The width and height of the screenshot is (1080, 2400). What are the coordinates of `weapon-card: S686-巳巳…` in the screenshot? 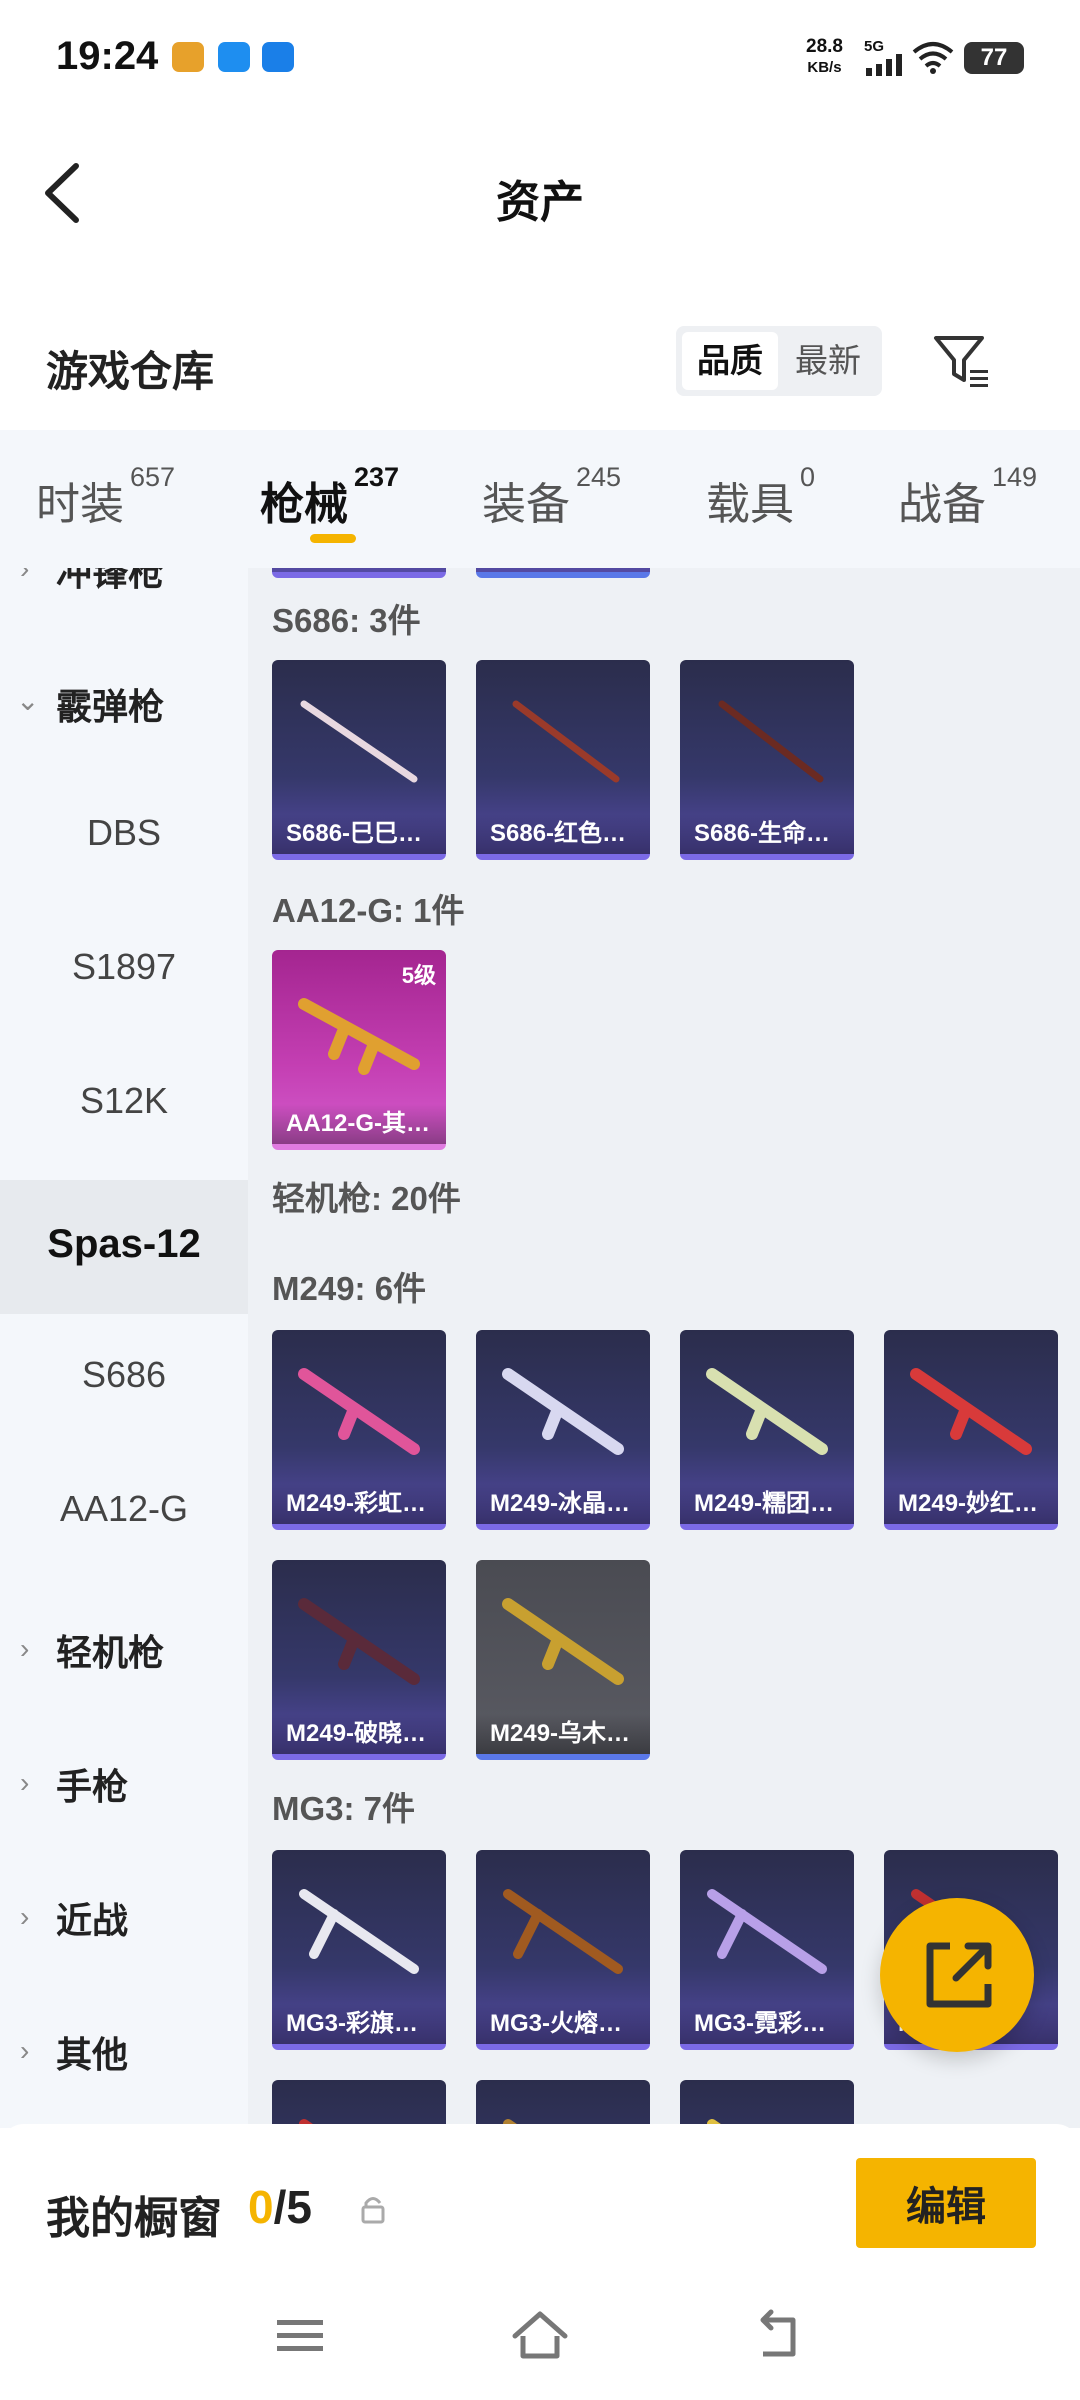 It's located at (359, 760).